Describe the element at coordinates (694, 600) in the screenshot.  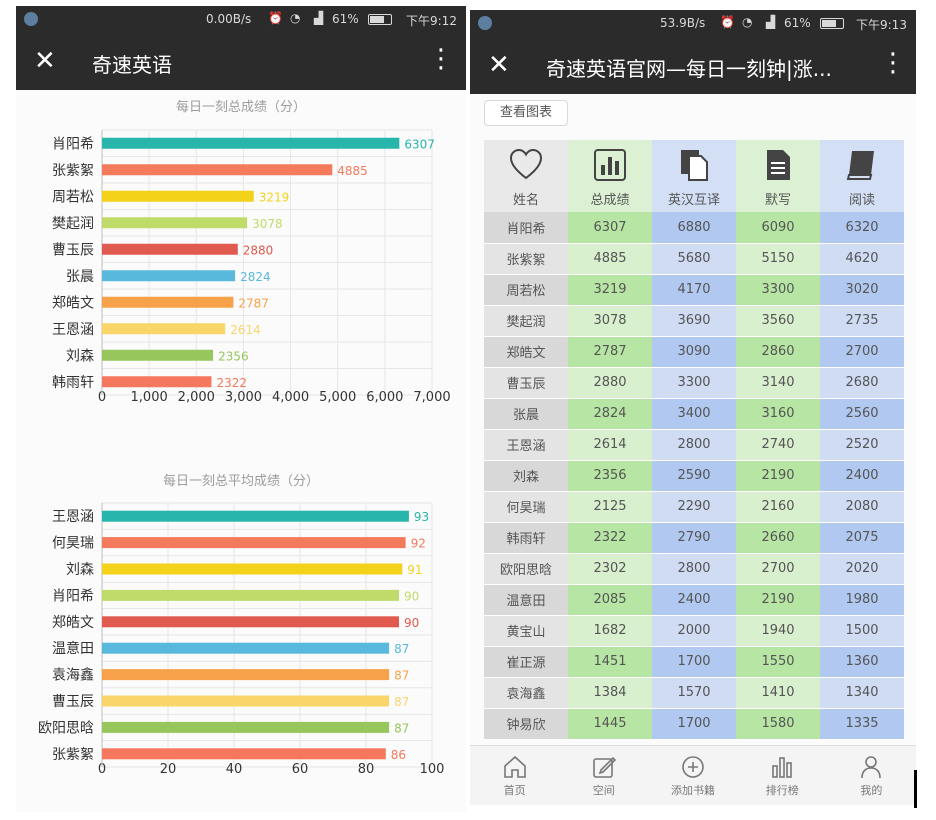
I see `table-row: 温意田 2085 2400 2190 1980` at that location.